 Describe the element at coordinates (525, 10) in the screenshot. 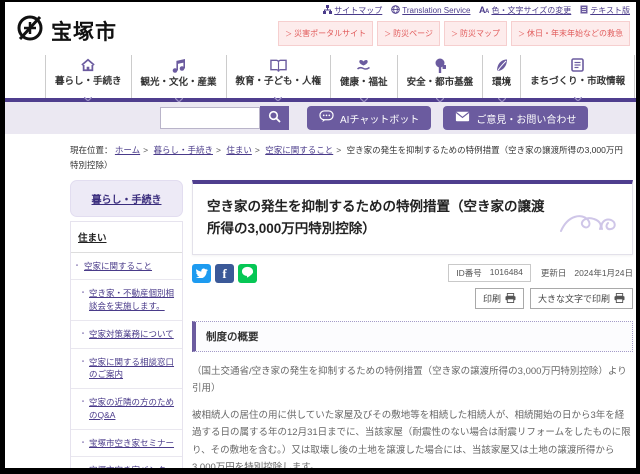

I see `font-color-size-link: AA 色・文字サイズの変更` at that location.